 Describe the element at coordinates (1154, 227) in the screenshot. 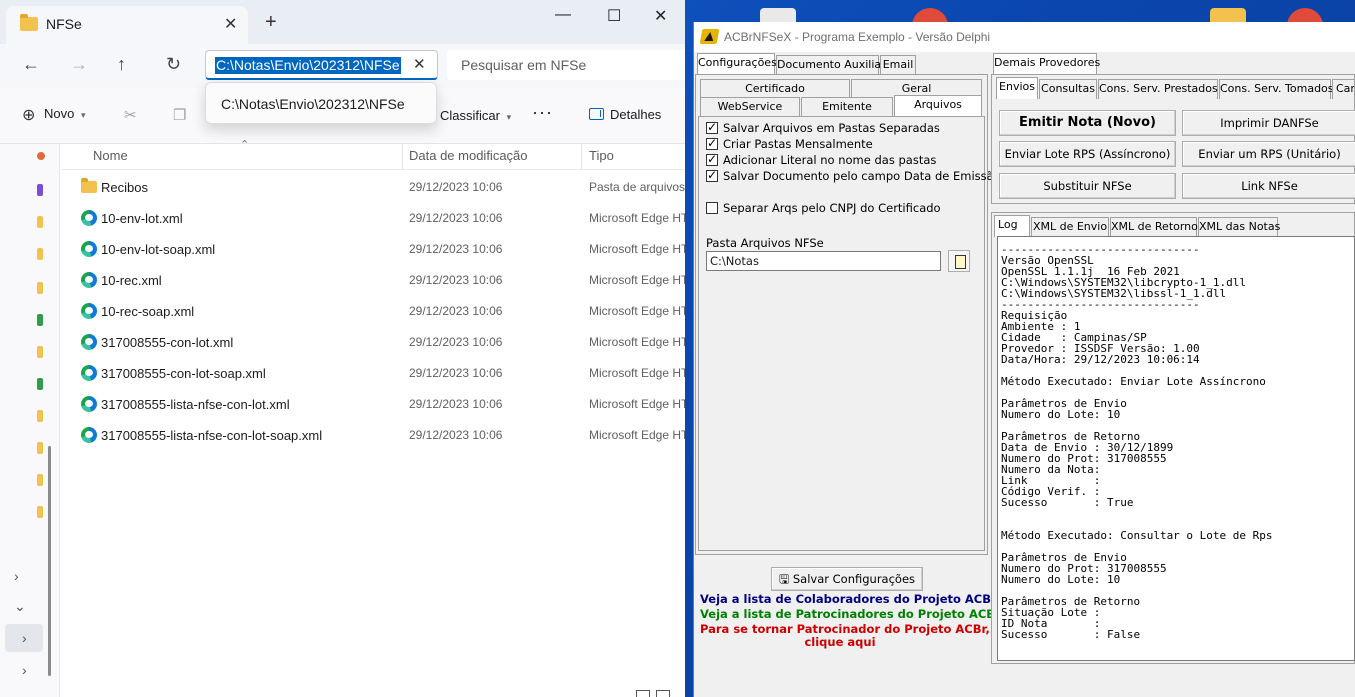

I see `tab-xml-retorno: XML de Retorno` at that location.